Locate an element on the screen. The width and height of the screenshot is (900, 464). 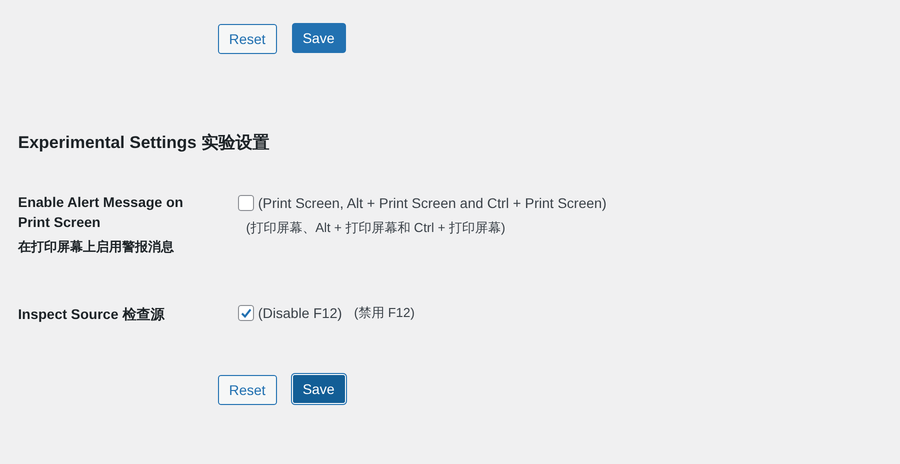
setting-note: (禁用 F12) is located at coordinates (384, 313).